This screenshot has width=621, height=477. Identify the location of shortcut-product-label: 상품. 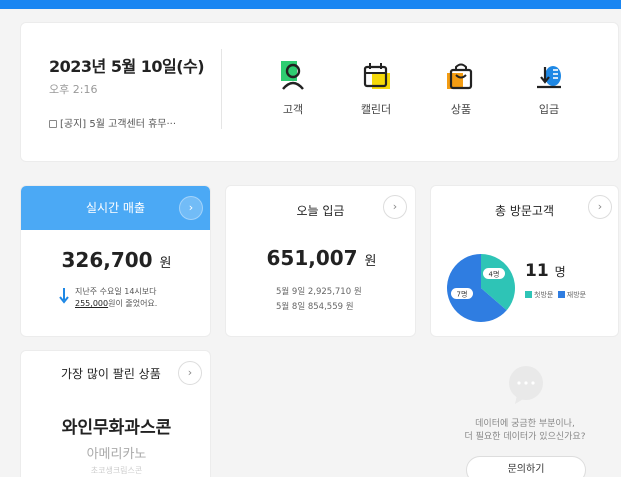
(461, 109).